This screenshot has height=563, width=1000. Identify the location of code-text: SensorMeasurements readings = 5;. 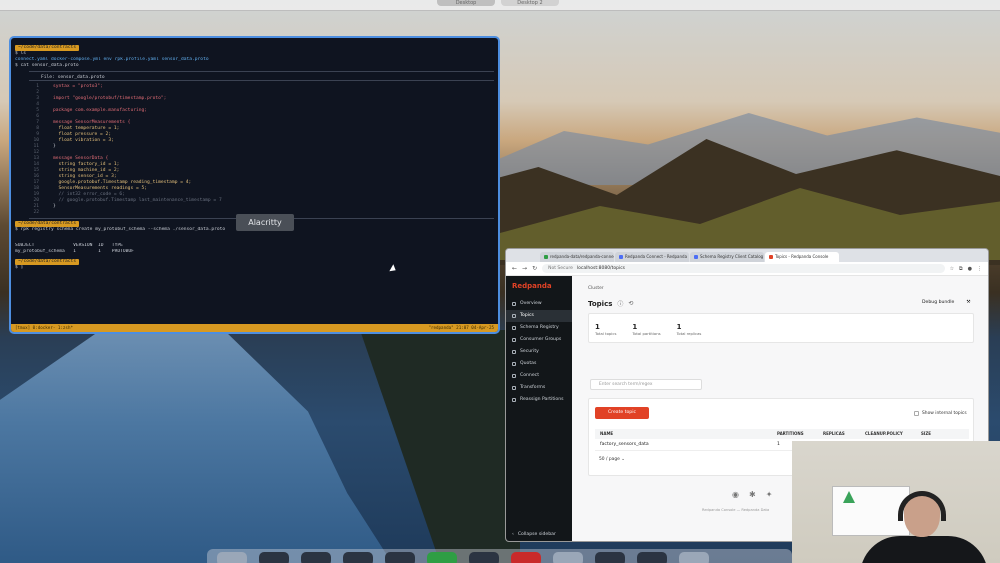
(100, 188).